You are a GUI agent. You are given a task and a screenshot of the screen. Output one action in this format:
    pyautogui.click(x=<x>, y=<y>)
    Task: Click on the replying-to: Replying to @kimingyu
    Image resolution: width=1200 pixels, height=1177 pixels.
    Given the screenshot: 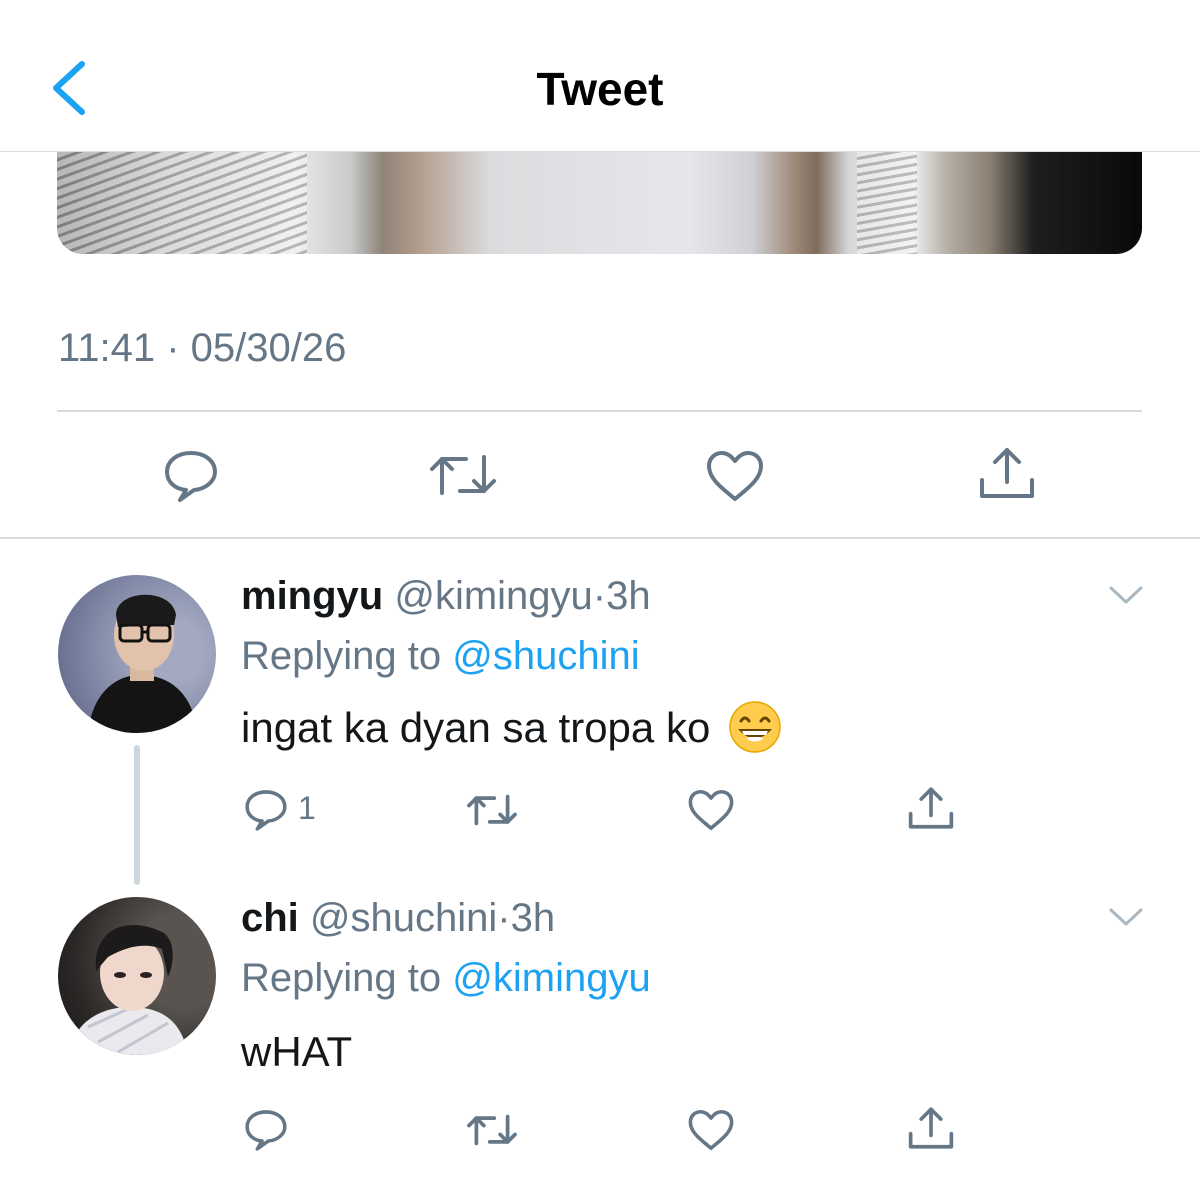 What is the action you would take?
    pyautogui.click(x=446, y=978)
    